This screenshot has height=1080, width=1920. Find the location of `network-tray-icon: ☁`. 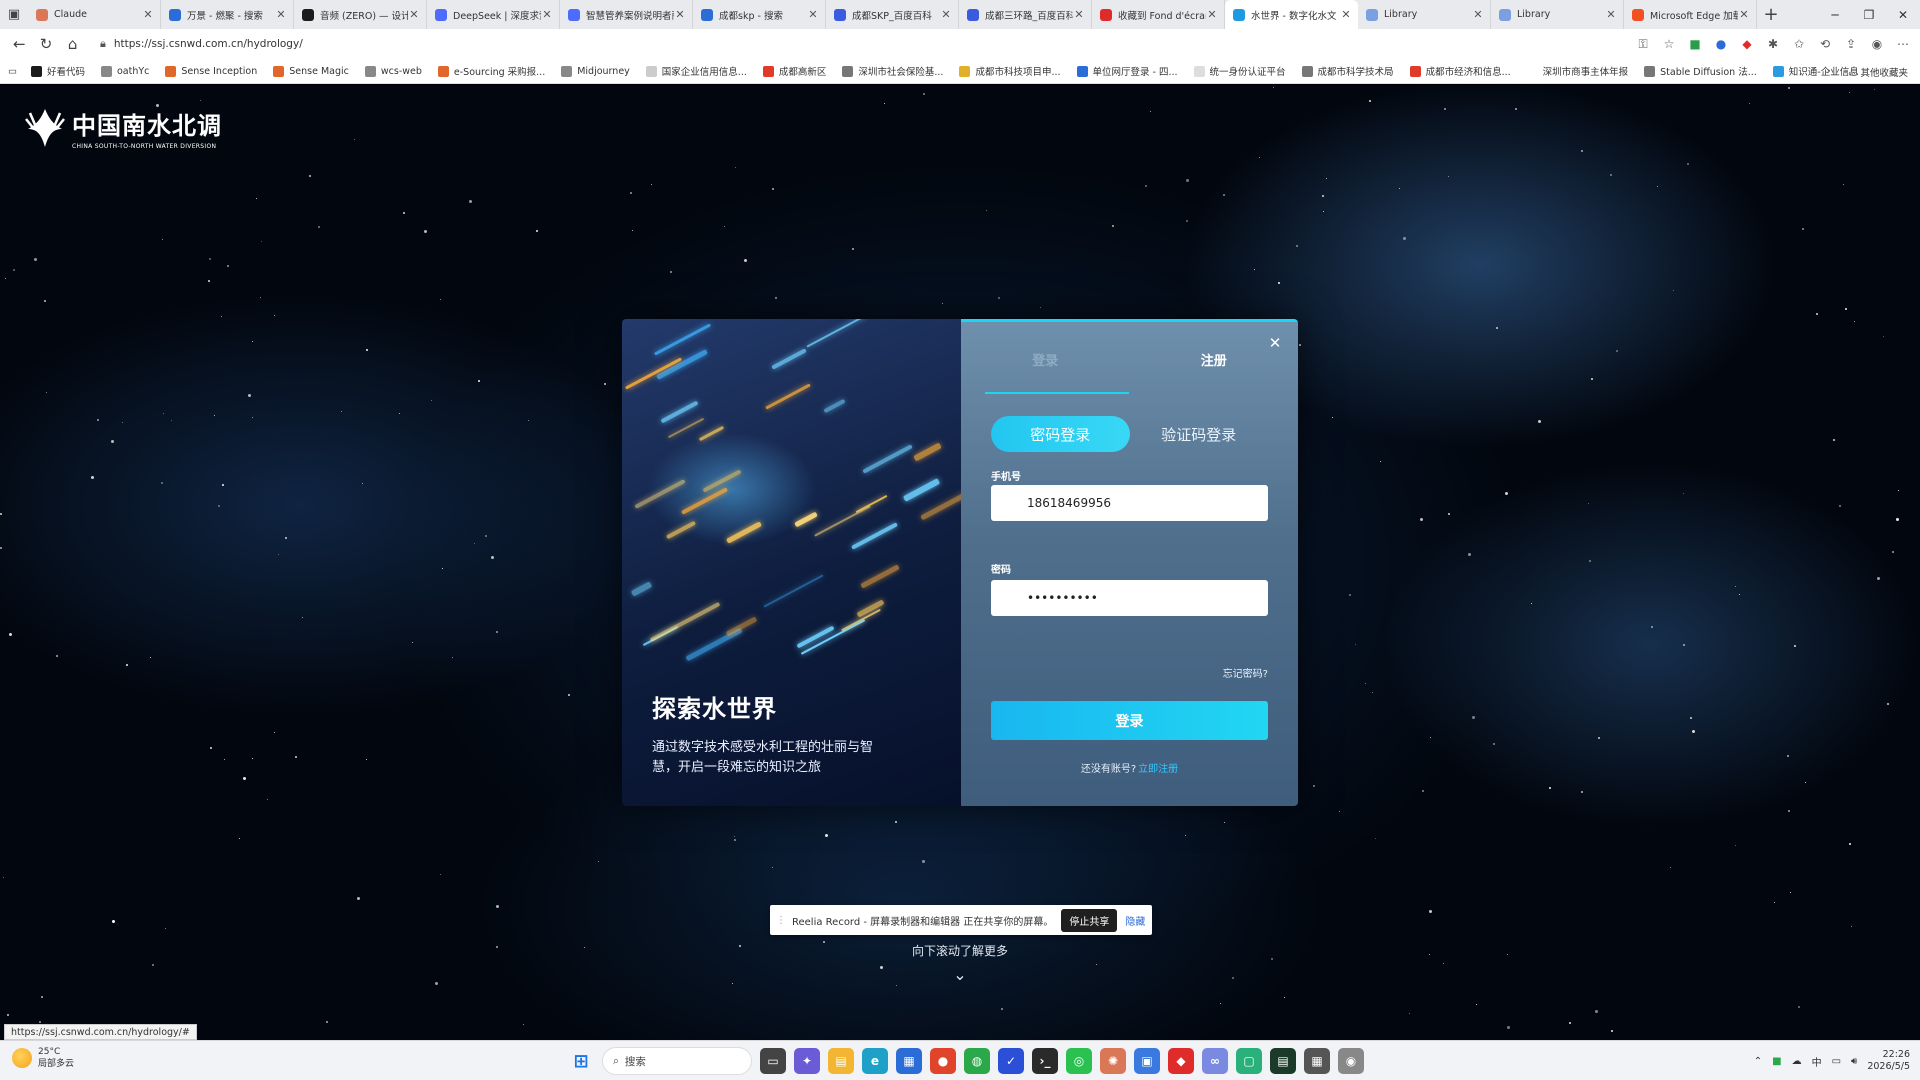

network-tray-icon: ☁ is located at coordinates (1797, 1061).